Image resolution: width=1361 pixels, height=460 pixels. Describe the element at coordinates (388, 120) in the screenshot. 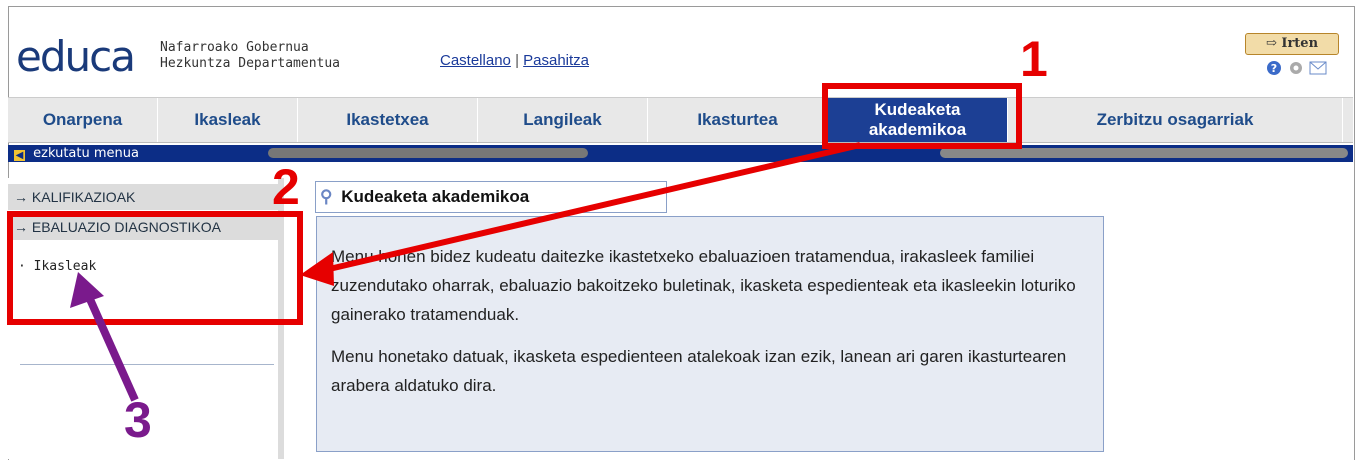

I see `tab-ikastetxea: Ikastetxea` at that location.